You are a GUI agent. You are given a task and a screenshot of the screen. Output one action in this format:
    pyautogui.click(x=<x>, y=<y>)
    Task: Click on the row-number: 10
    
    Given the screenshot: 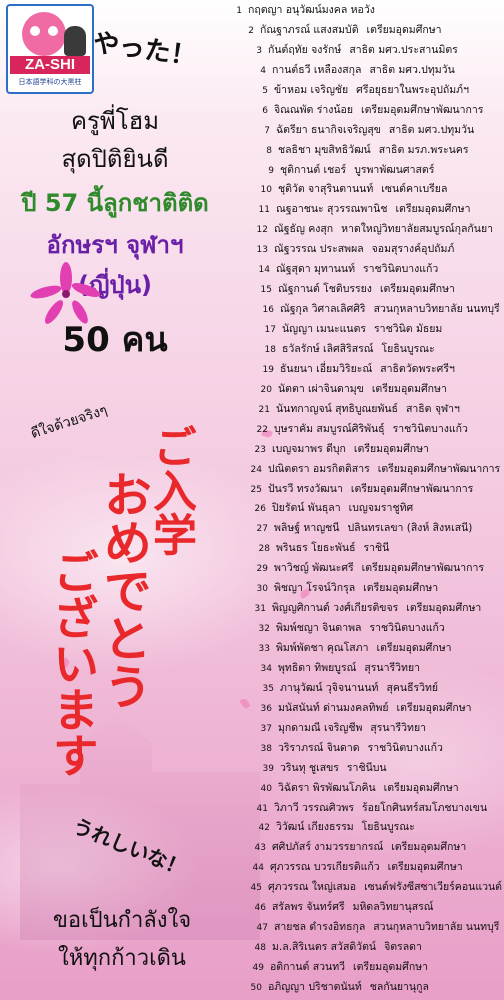 What is the action you would take?
    pyautogui.click(x=266, y=190)
    